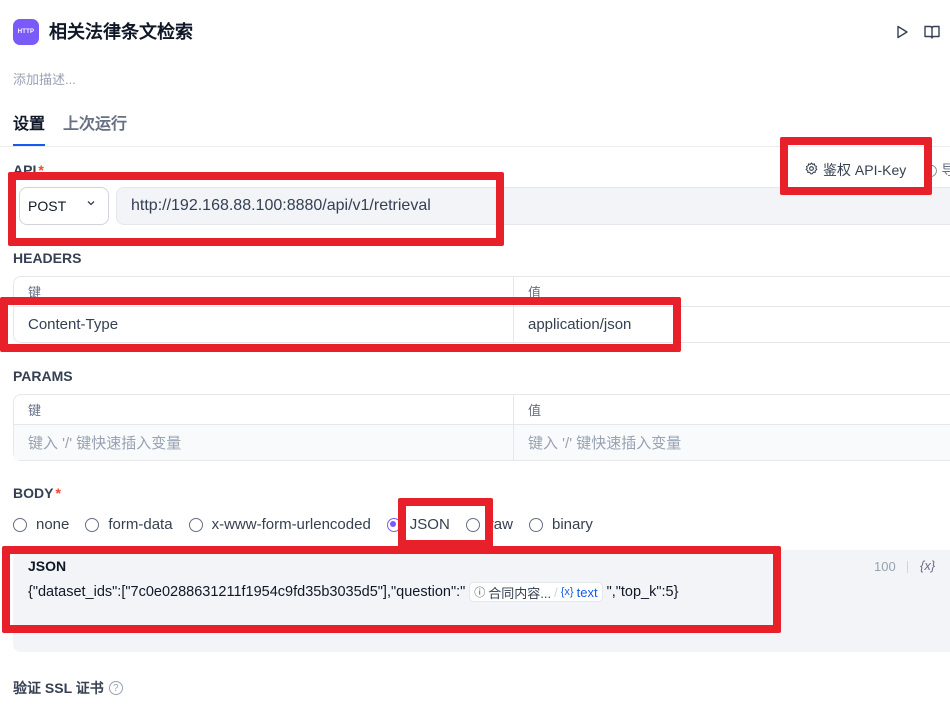  What do you see at coordinates (811, 170) in the screenshot?
I see `gear-icon` at bounding box center [811, 170].